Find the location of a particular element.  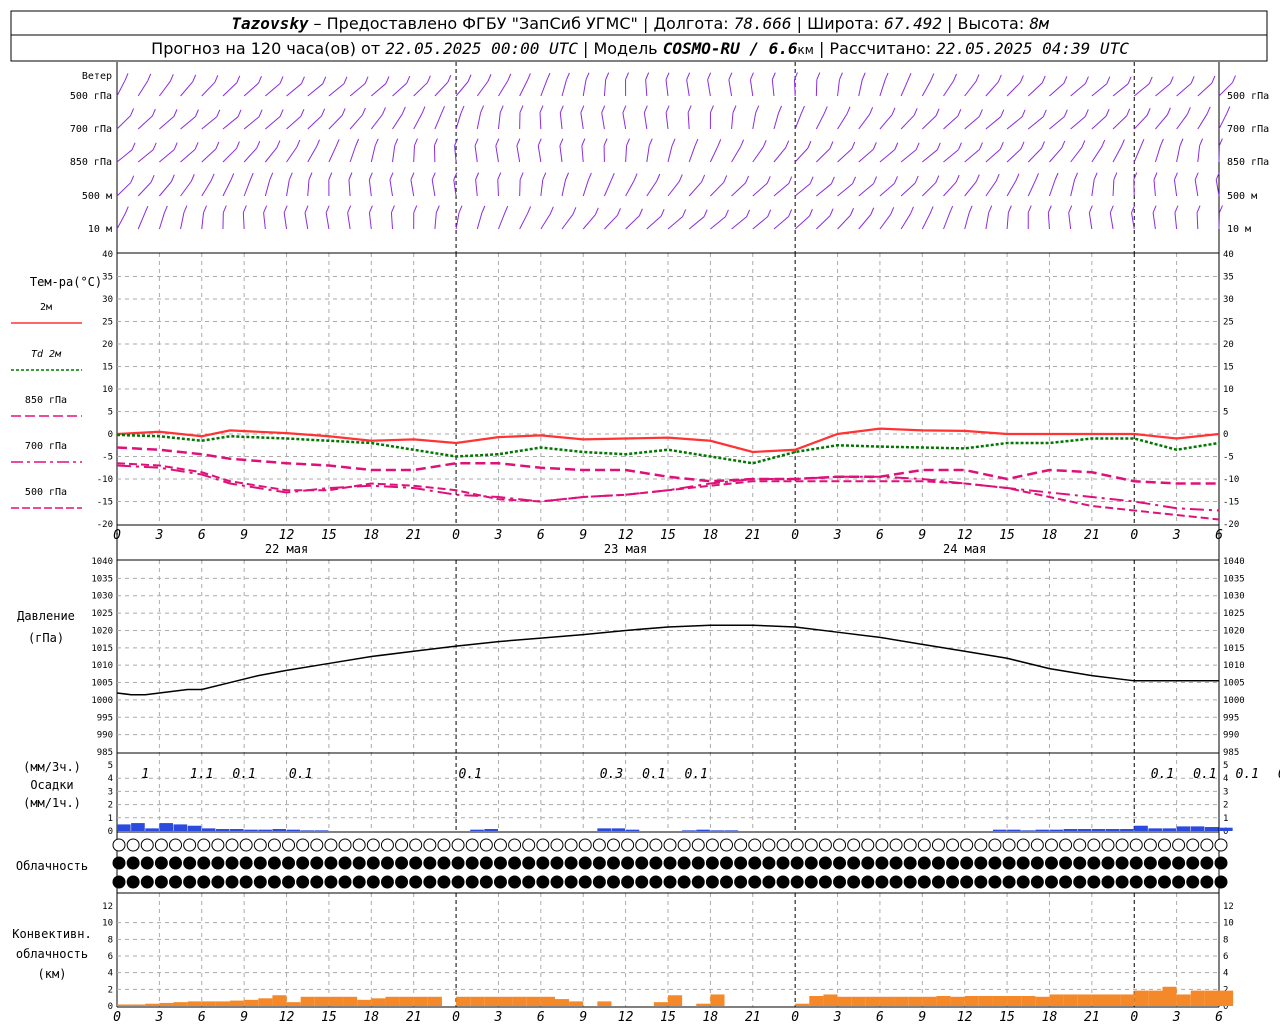

y-tick-label-right: 2 is located at coordinates (1225, 806).